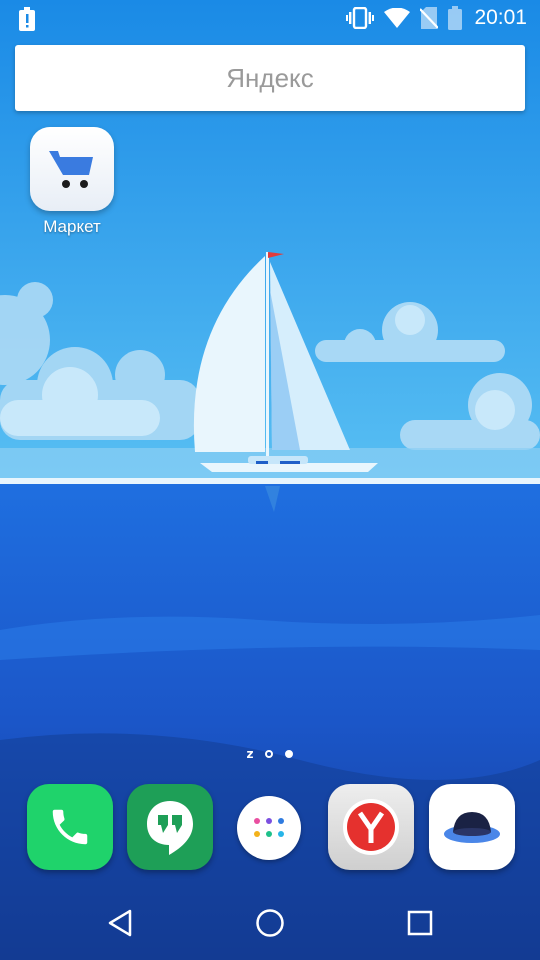 The height and width of the screenshot is (960, 540). I want to click on phone-app, so click(70, 827).